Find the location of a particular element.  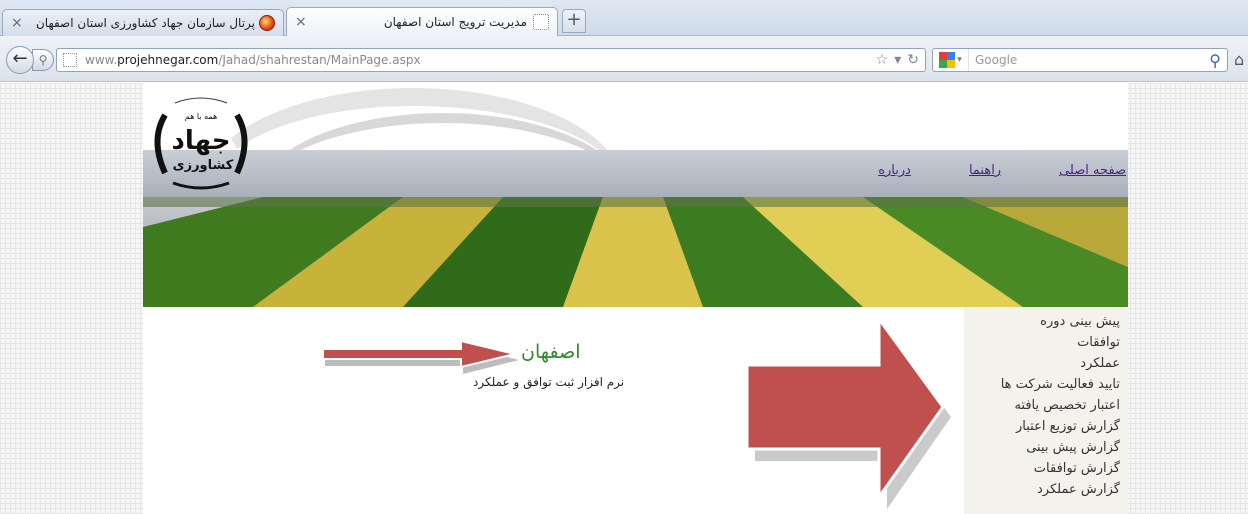

google-icon is located at coordinates (947, 60).